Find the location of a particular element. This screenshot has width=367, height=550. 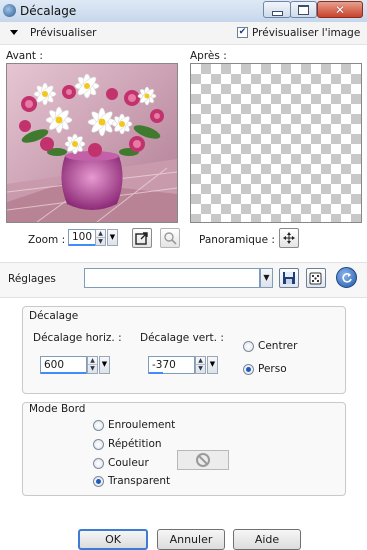

zoom-spinner: ▲ ▼ is located at coordinates (100, 237).